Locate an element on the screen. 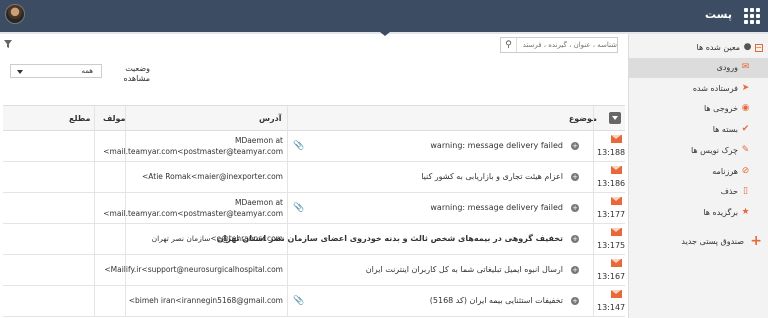 The width and height of the screenshot is (768, 318). apps-grid-icon is located at coordinates (752, 16).